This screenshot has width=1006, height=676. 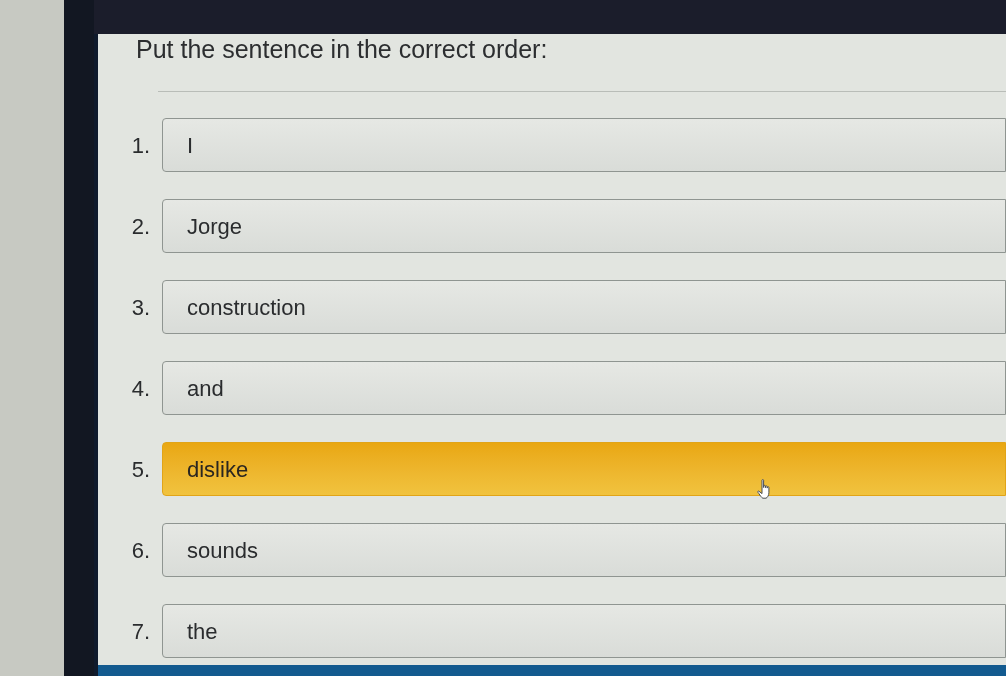 I want to click on word-tile: and, so click(x=584, y=388).